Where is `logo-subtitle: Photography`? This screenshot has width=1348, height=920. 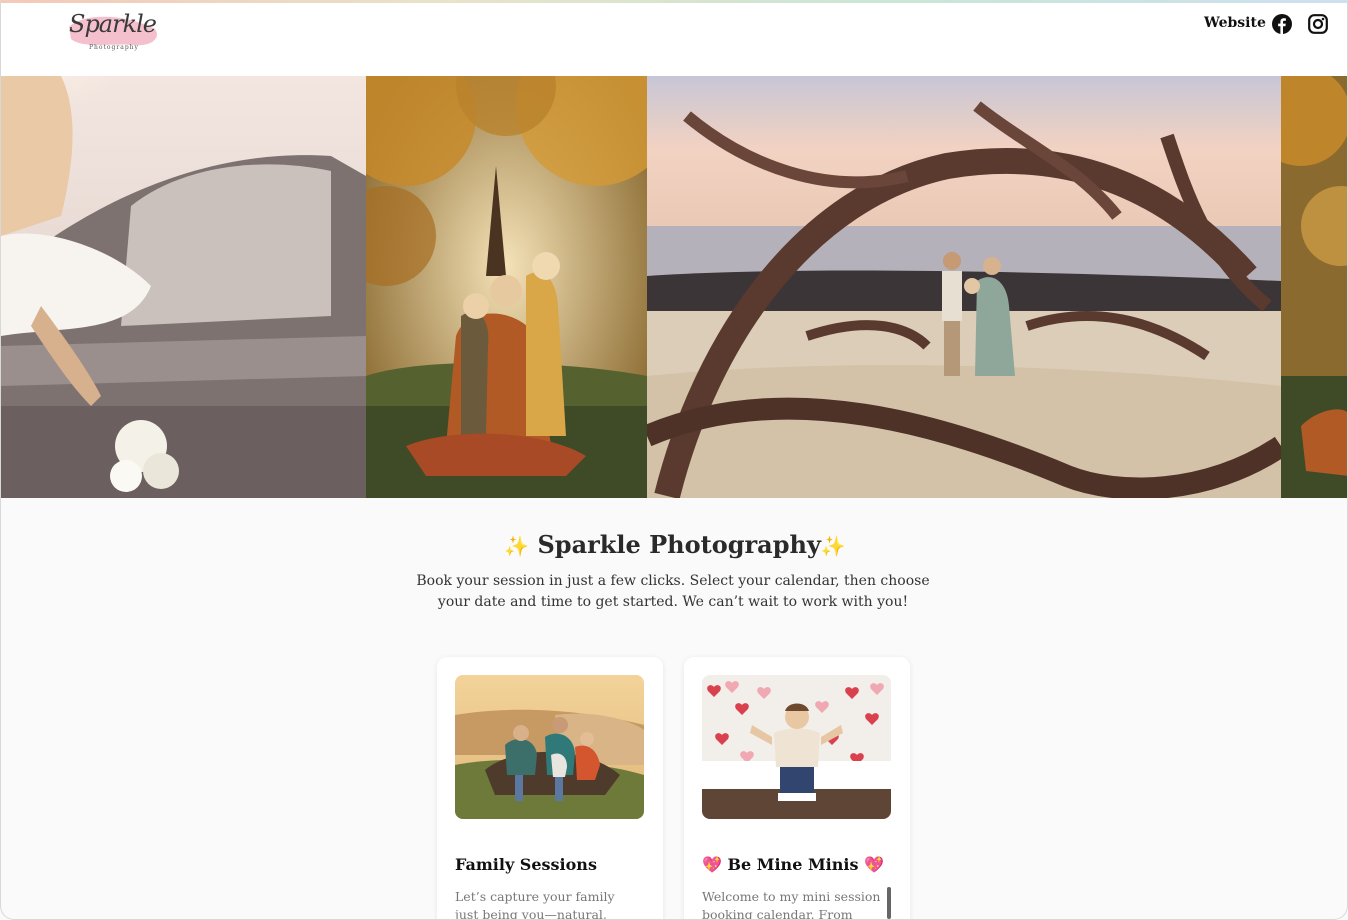 logo-subtitle: Photography is located at coordinates (114, 47).